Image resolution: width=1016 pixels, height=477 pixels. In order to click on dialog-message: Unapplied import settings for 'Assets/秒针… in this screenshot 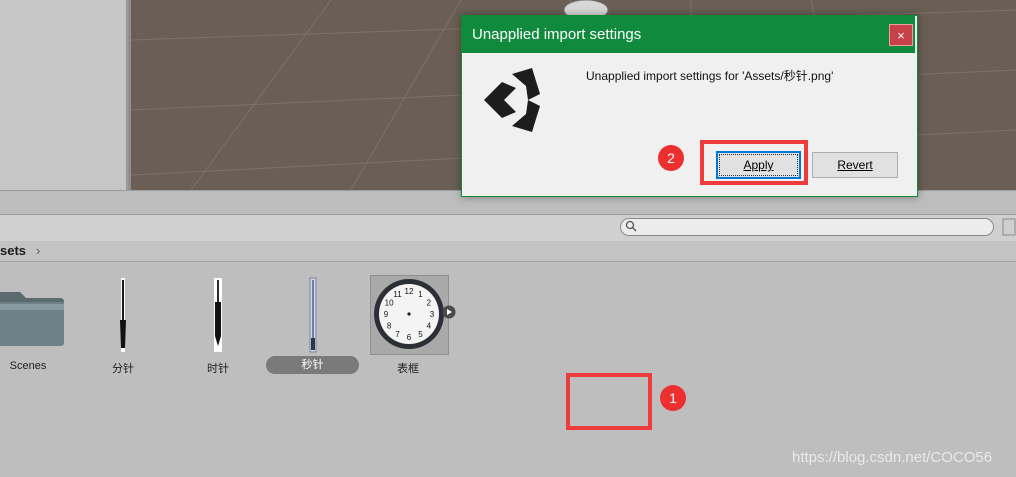, I will do `click(710, 76)`.